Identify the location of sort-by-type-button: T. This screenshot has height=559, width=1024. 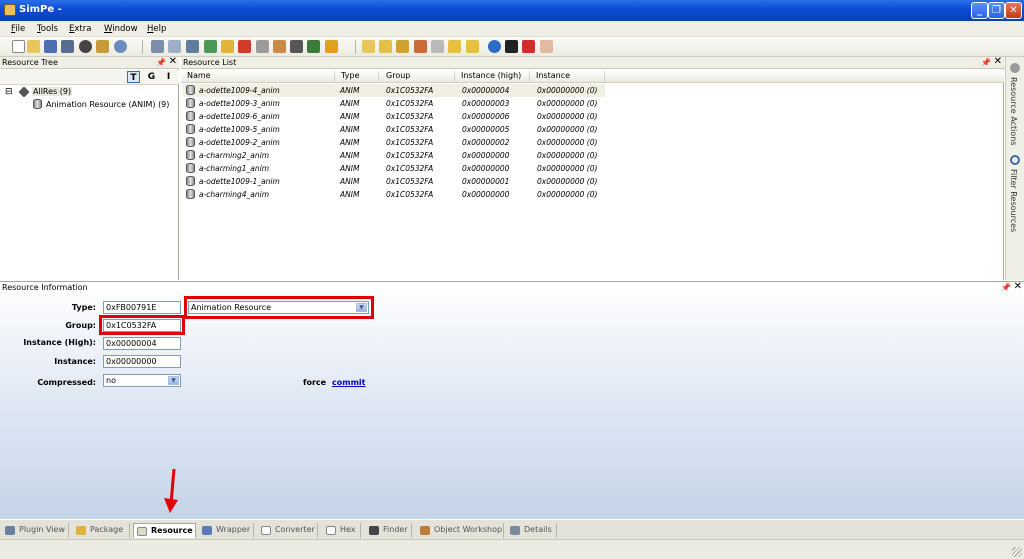
(133, 77).